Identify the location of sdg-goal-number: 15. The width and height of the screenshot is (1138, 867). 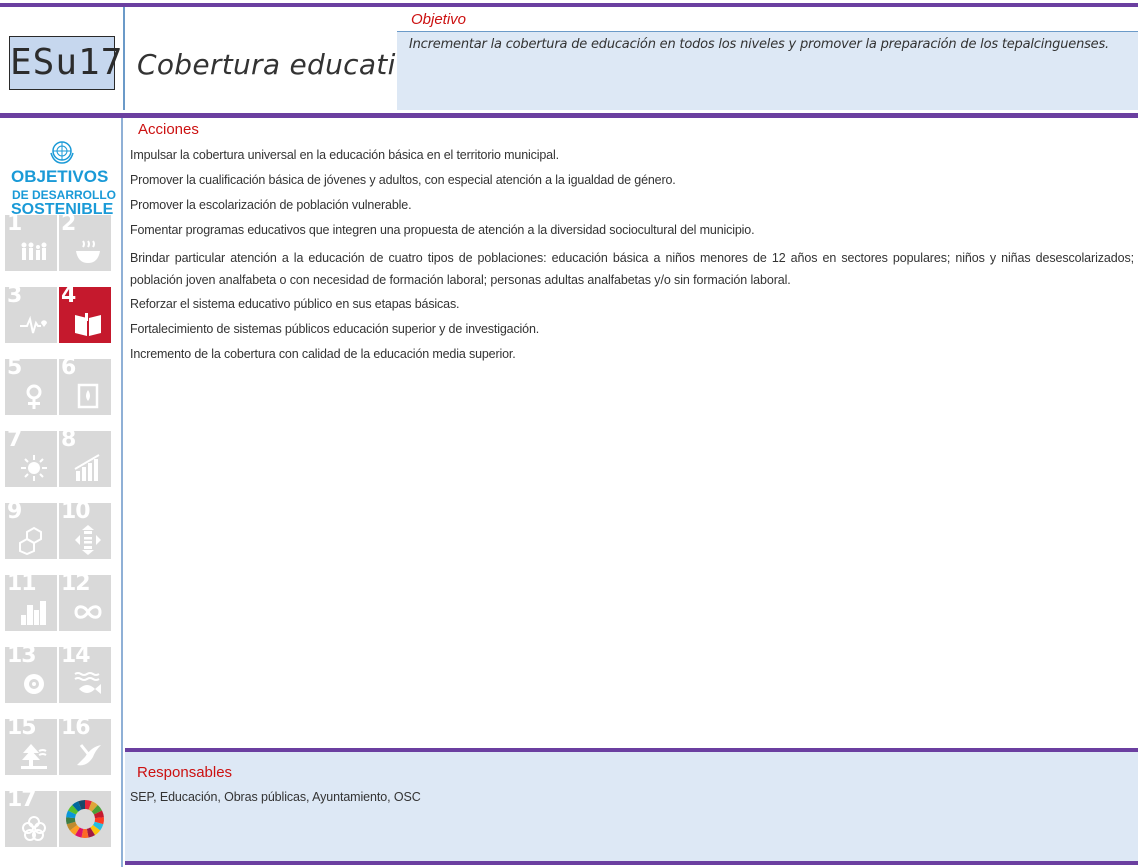
(22, 729).